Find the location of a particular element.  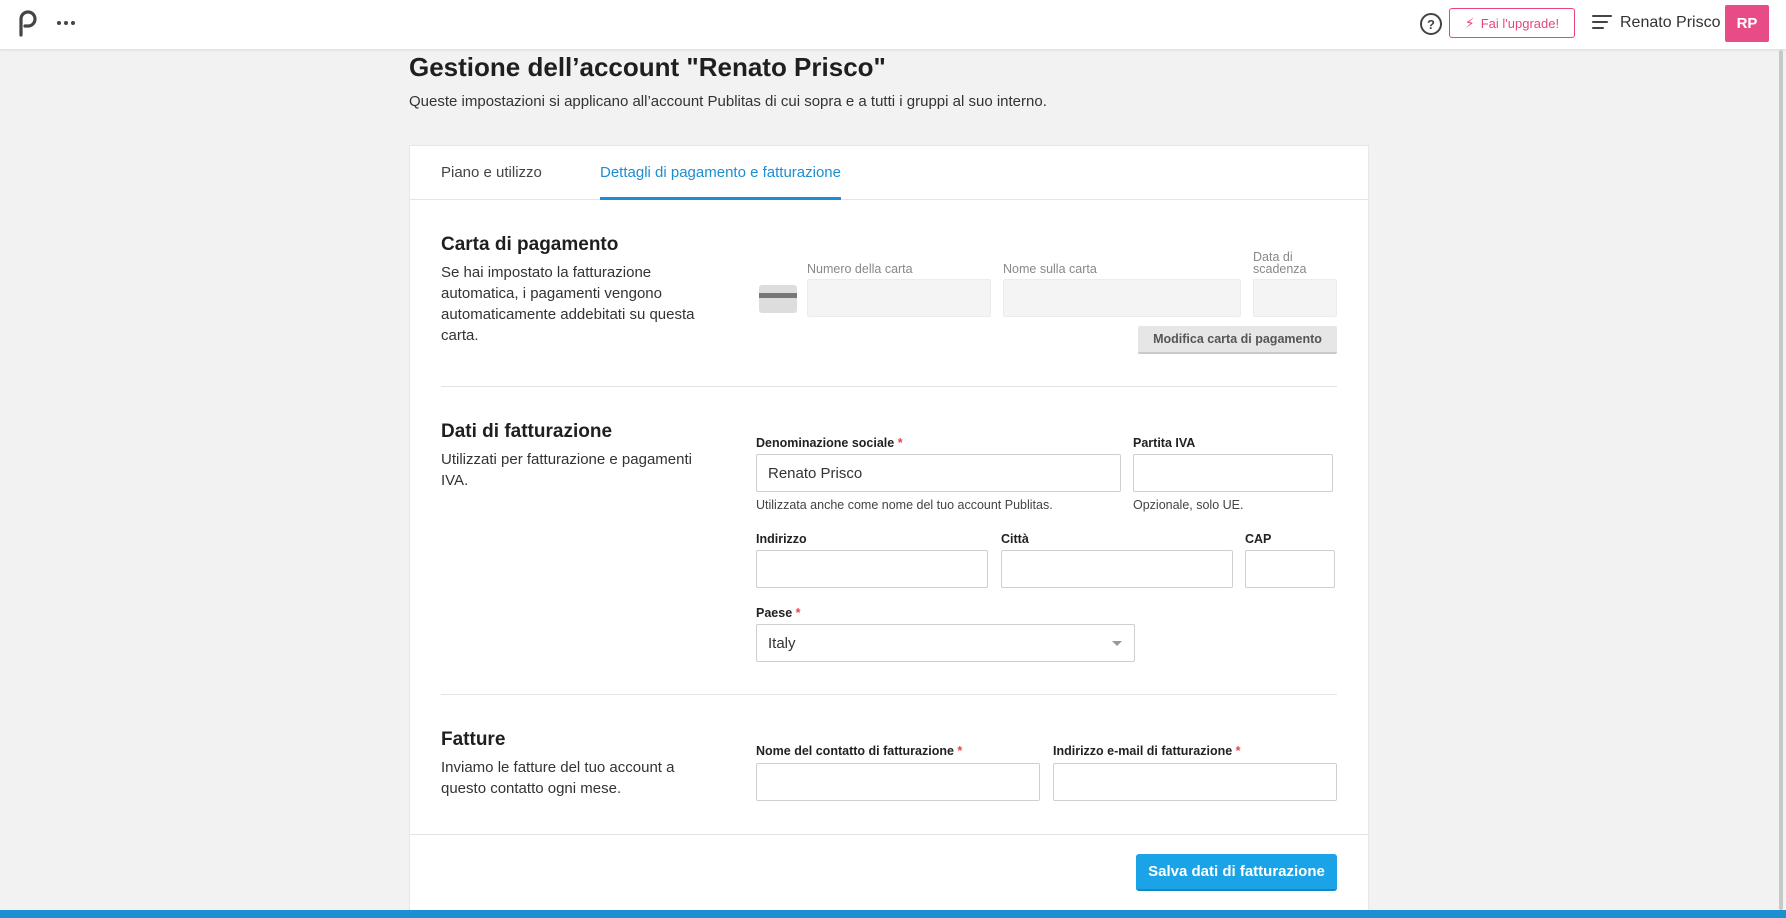

hamburger-menu-icon is located at coordinates (1602, 23).